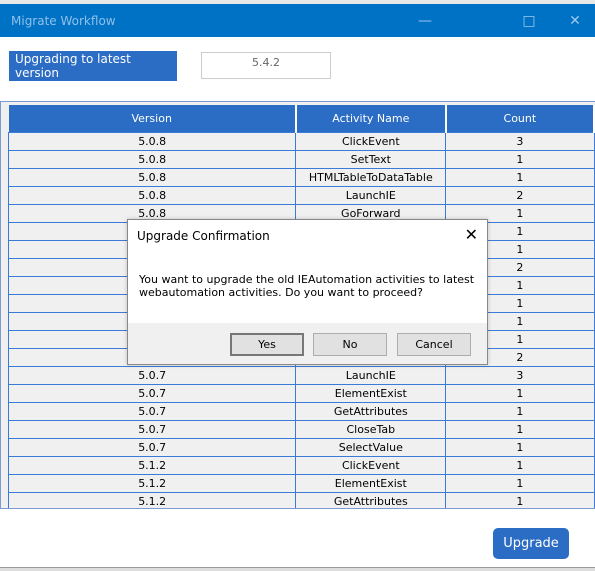 Image resolution: width=595 pixels, height=571 pixels. What do you see at coordinates (529, 20) in the screenshot?
I see `maximize-icon: □` at bounding box center [529, 20].